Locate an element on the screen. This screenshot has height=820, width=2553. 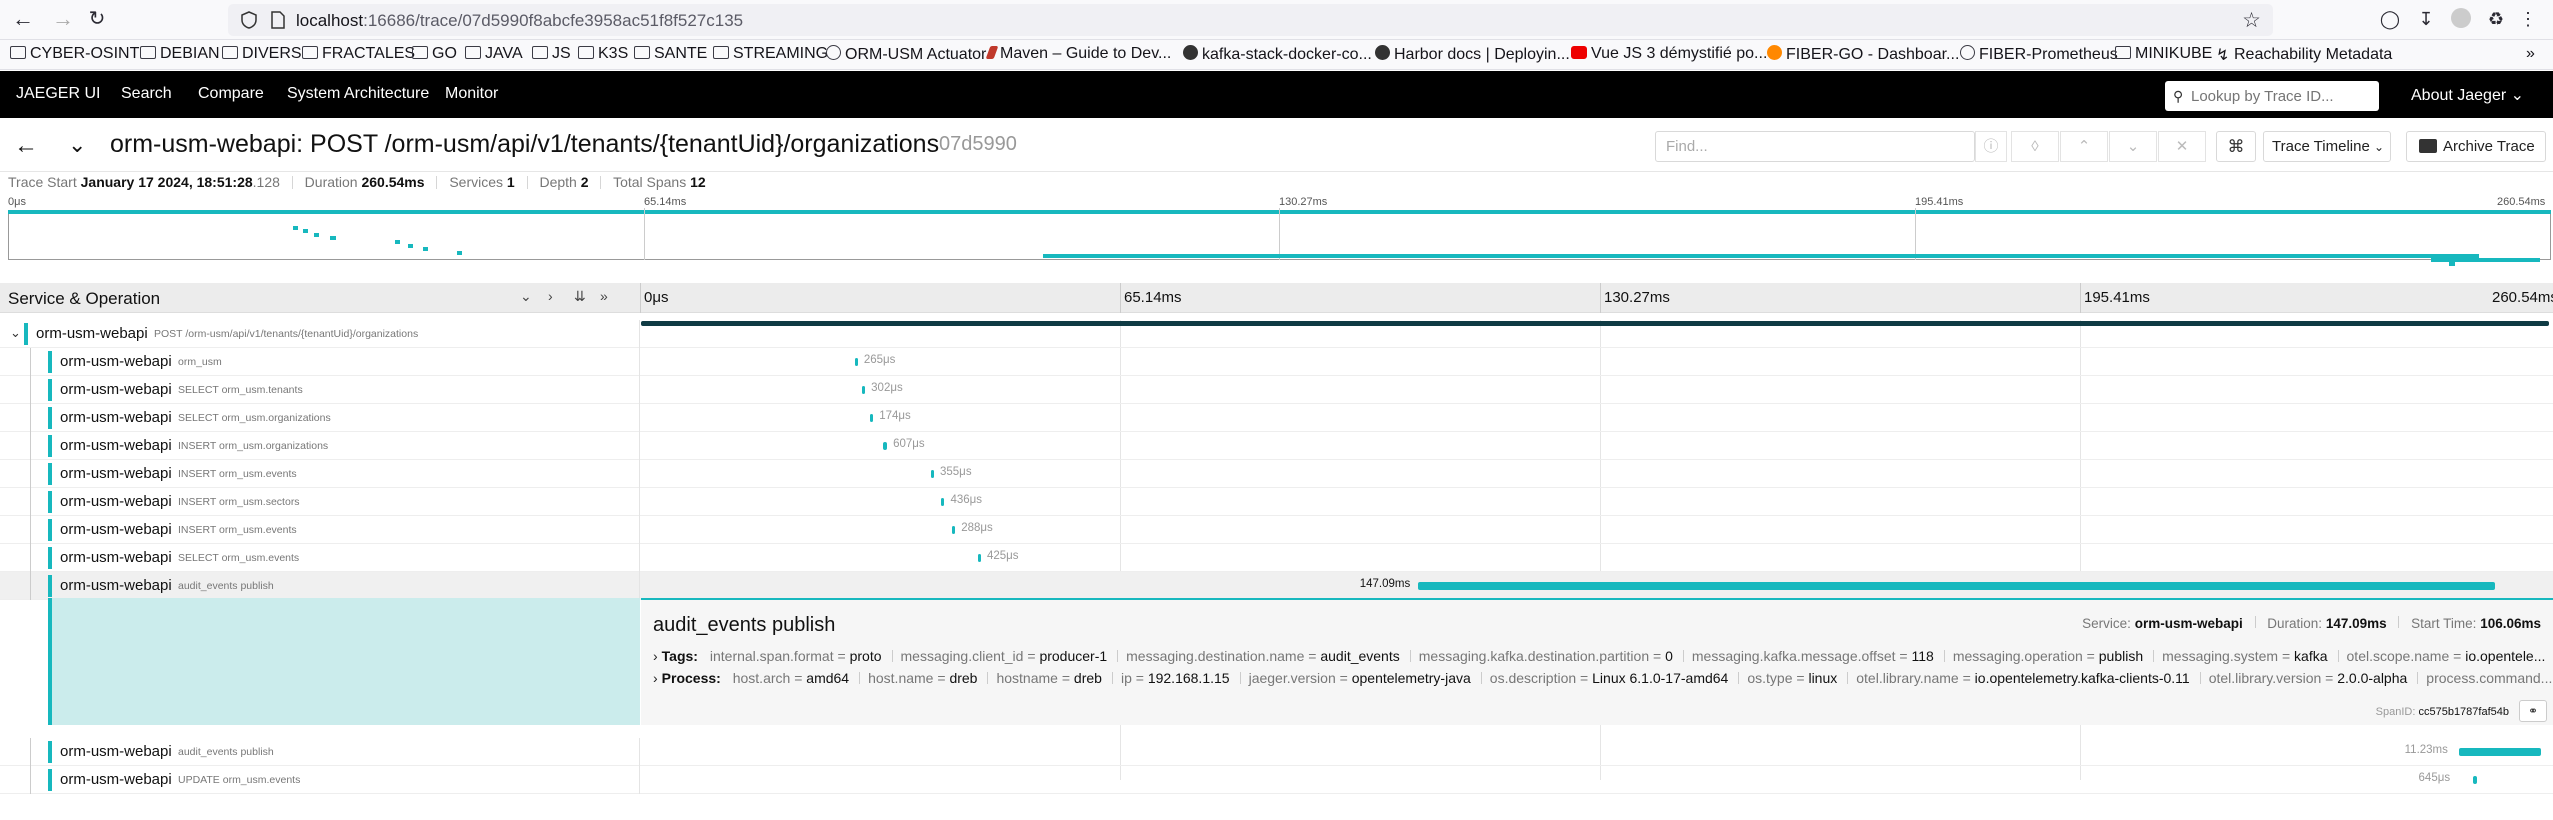
span-label: orm-usm-webapi SELECT orm_usm.events is located at coordinates (320, 558).